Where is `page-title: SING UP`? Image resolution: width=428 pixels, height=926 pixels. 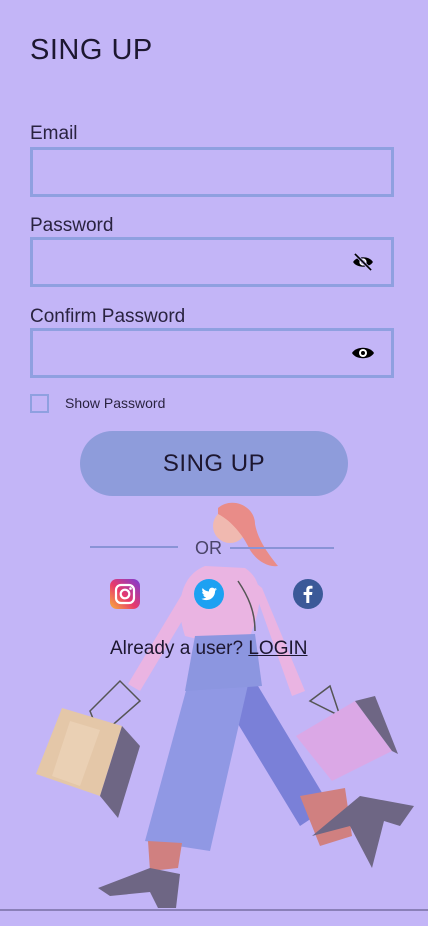 page-title: SING UP is located at coordinates (91, 50).